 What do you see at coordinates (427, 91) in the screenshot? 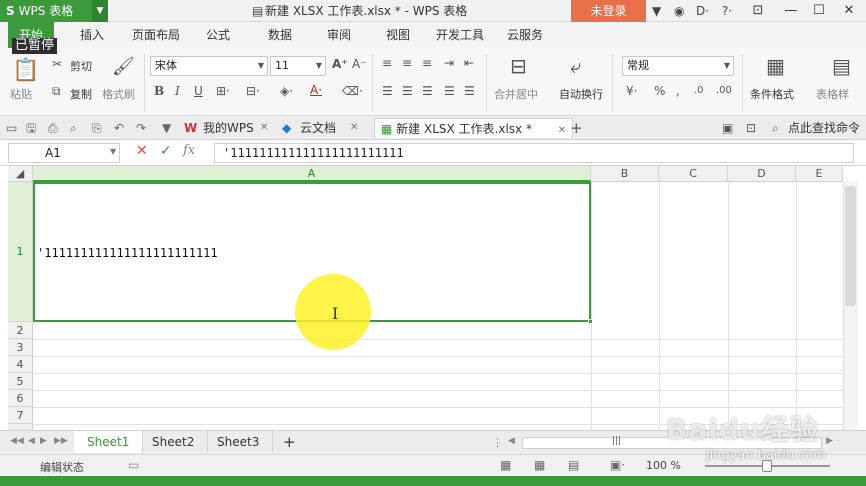
I see `align-right-icon: ☰` at bounding box center [427, 91].